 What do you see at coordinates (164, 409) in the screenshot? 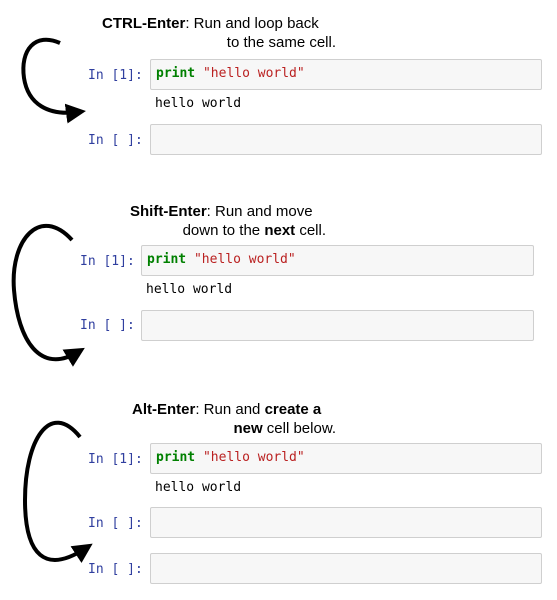
I see `shortcut-alt-enter: Alt-Enter` at bounding box center [164, 409].